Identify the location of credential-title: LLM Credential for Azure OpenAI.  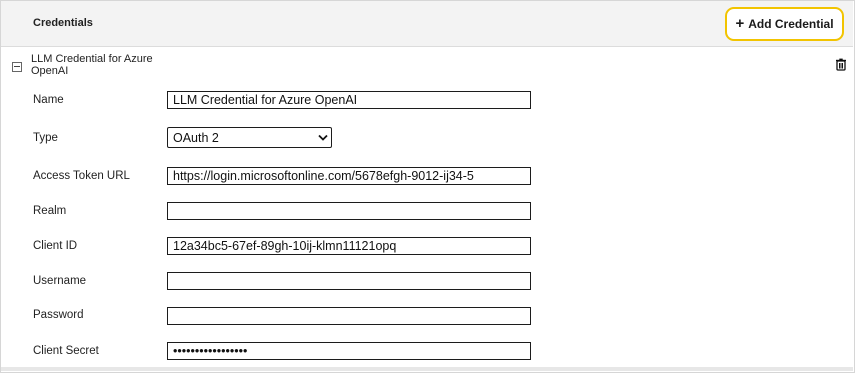
(92, 65).